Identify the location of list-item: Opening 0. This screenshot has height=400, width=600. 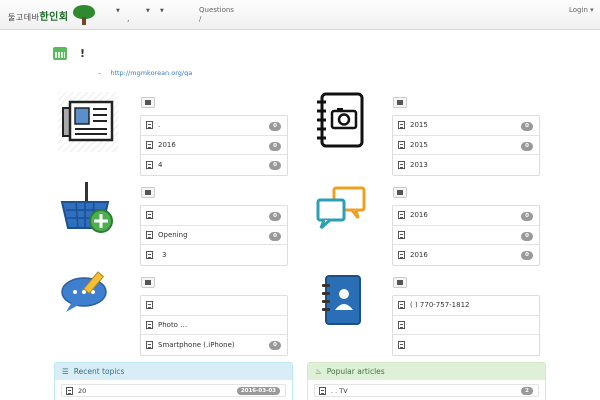
(214, 235).